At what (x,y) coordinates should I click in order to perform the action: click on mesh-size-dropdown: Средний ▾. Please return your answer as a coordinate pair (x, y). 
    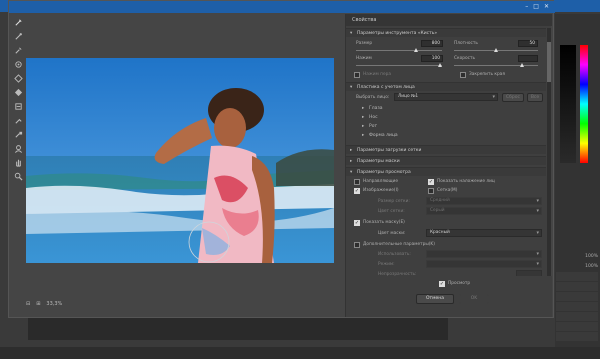
    Looking at the image, I should click on (484, 201).